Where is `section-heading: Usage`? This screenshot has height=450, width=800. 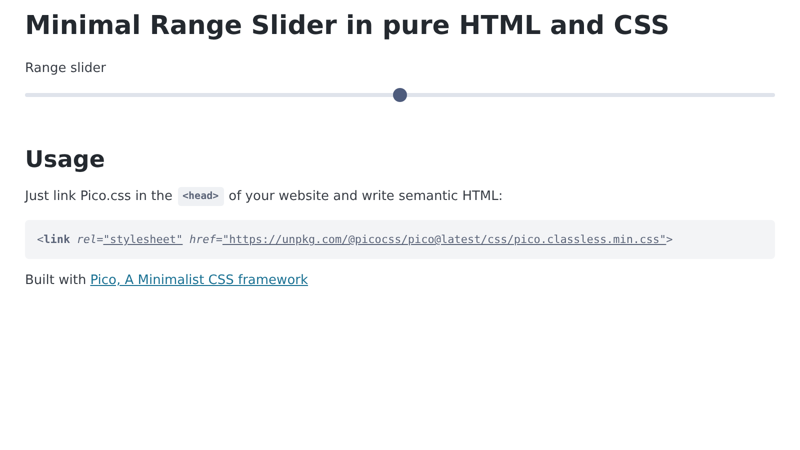 section-heading: Usage is located at coordinates (65, 160).